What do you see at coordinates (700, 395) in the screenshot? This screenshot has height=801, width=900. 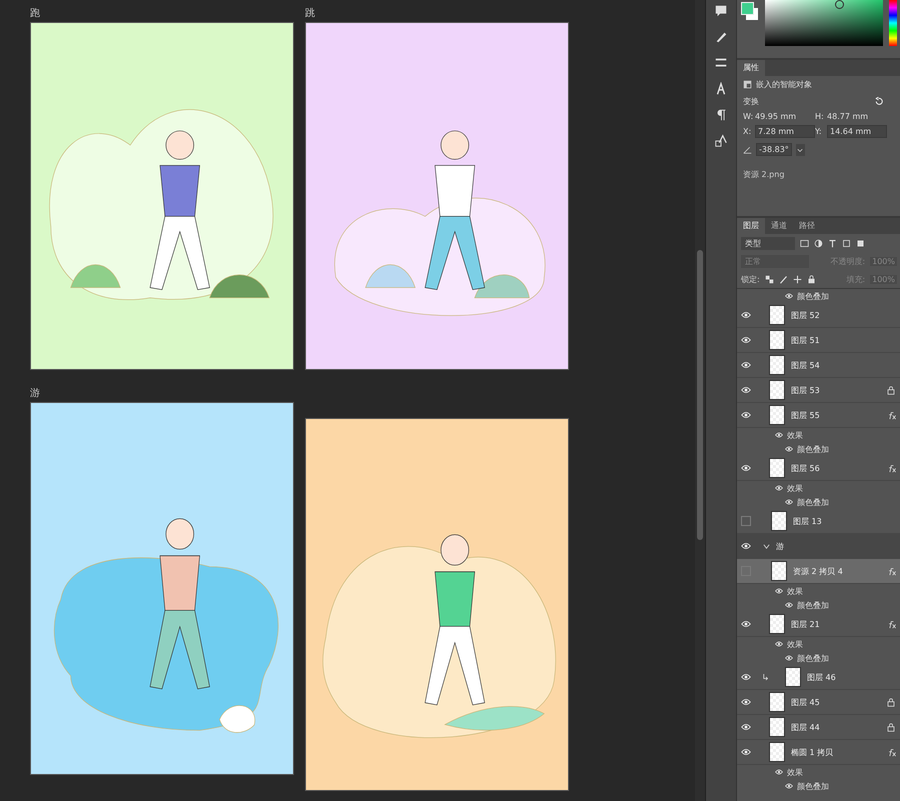 I see `scrollbar` at bounding box center [700, 395].